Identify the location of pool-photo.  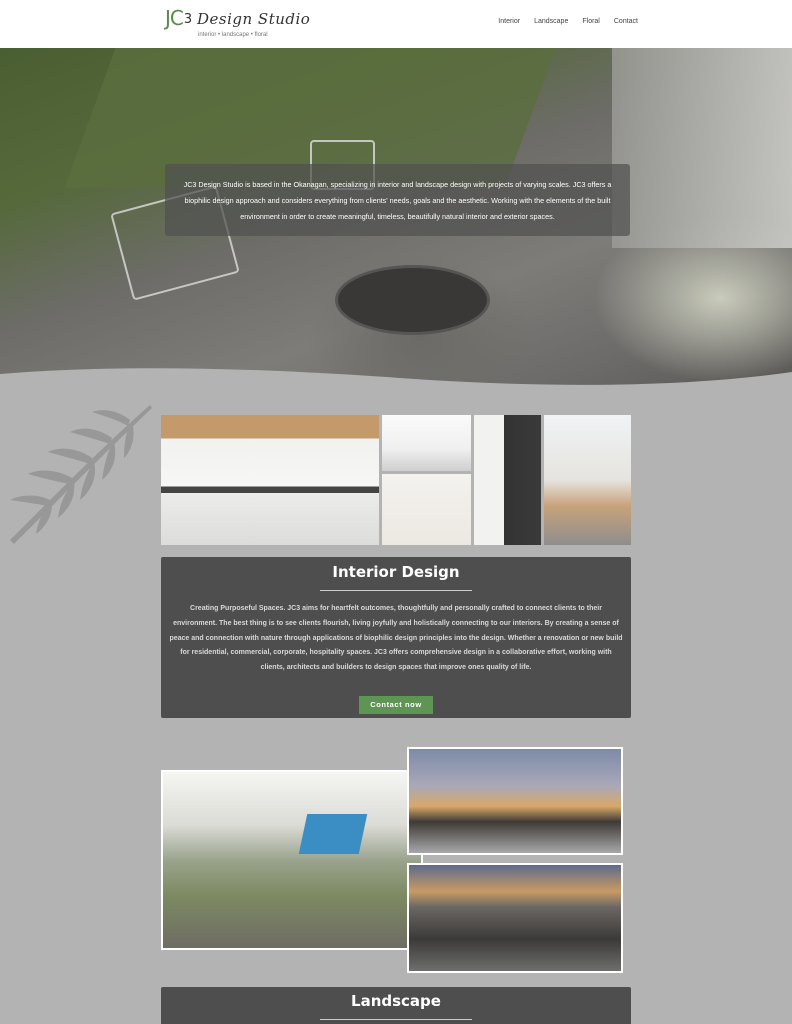
(292, 860).